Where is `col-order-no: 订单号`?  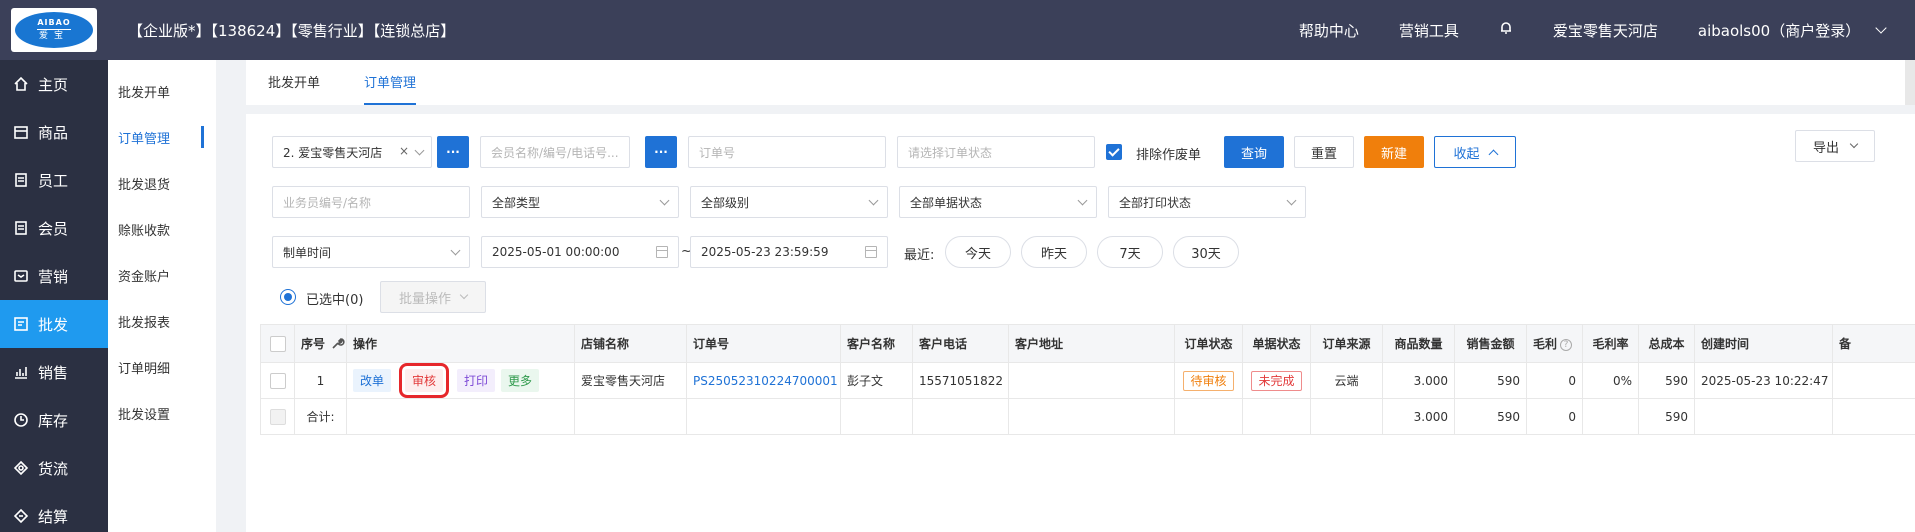
col-order-no: 订单号 is located at coordinates (763, 343).